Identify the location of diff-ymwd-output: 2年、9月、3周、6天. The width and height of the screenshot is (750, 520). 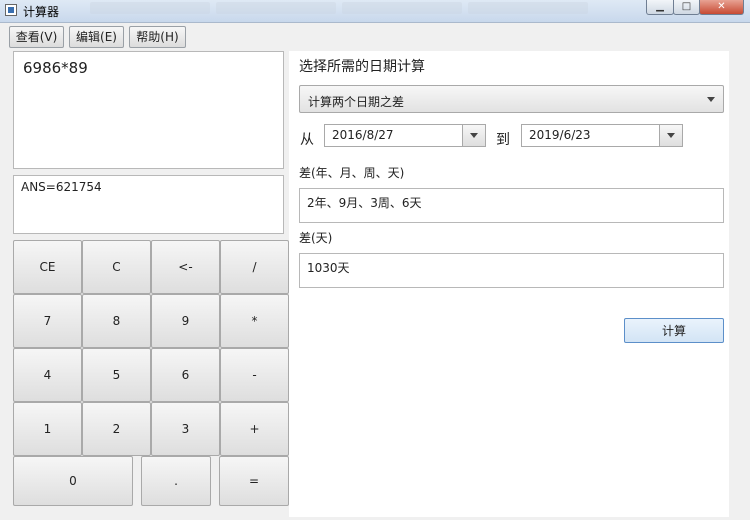
(511, 205).